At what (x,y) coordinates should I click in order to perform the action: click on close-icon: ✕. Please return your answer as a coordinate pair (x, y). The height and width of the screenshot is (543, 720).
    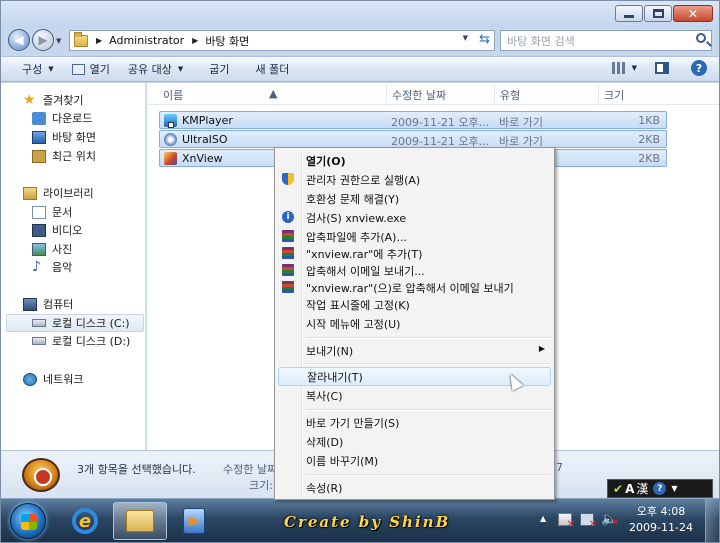
    Looking at the image, I should click on (693, 13).